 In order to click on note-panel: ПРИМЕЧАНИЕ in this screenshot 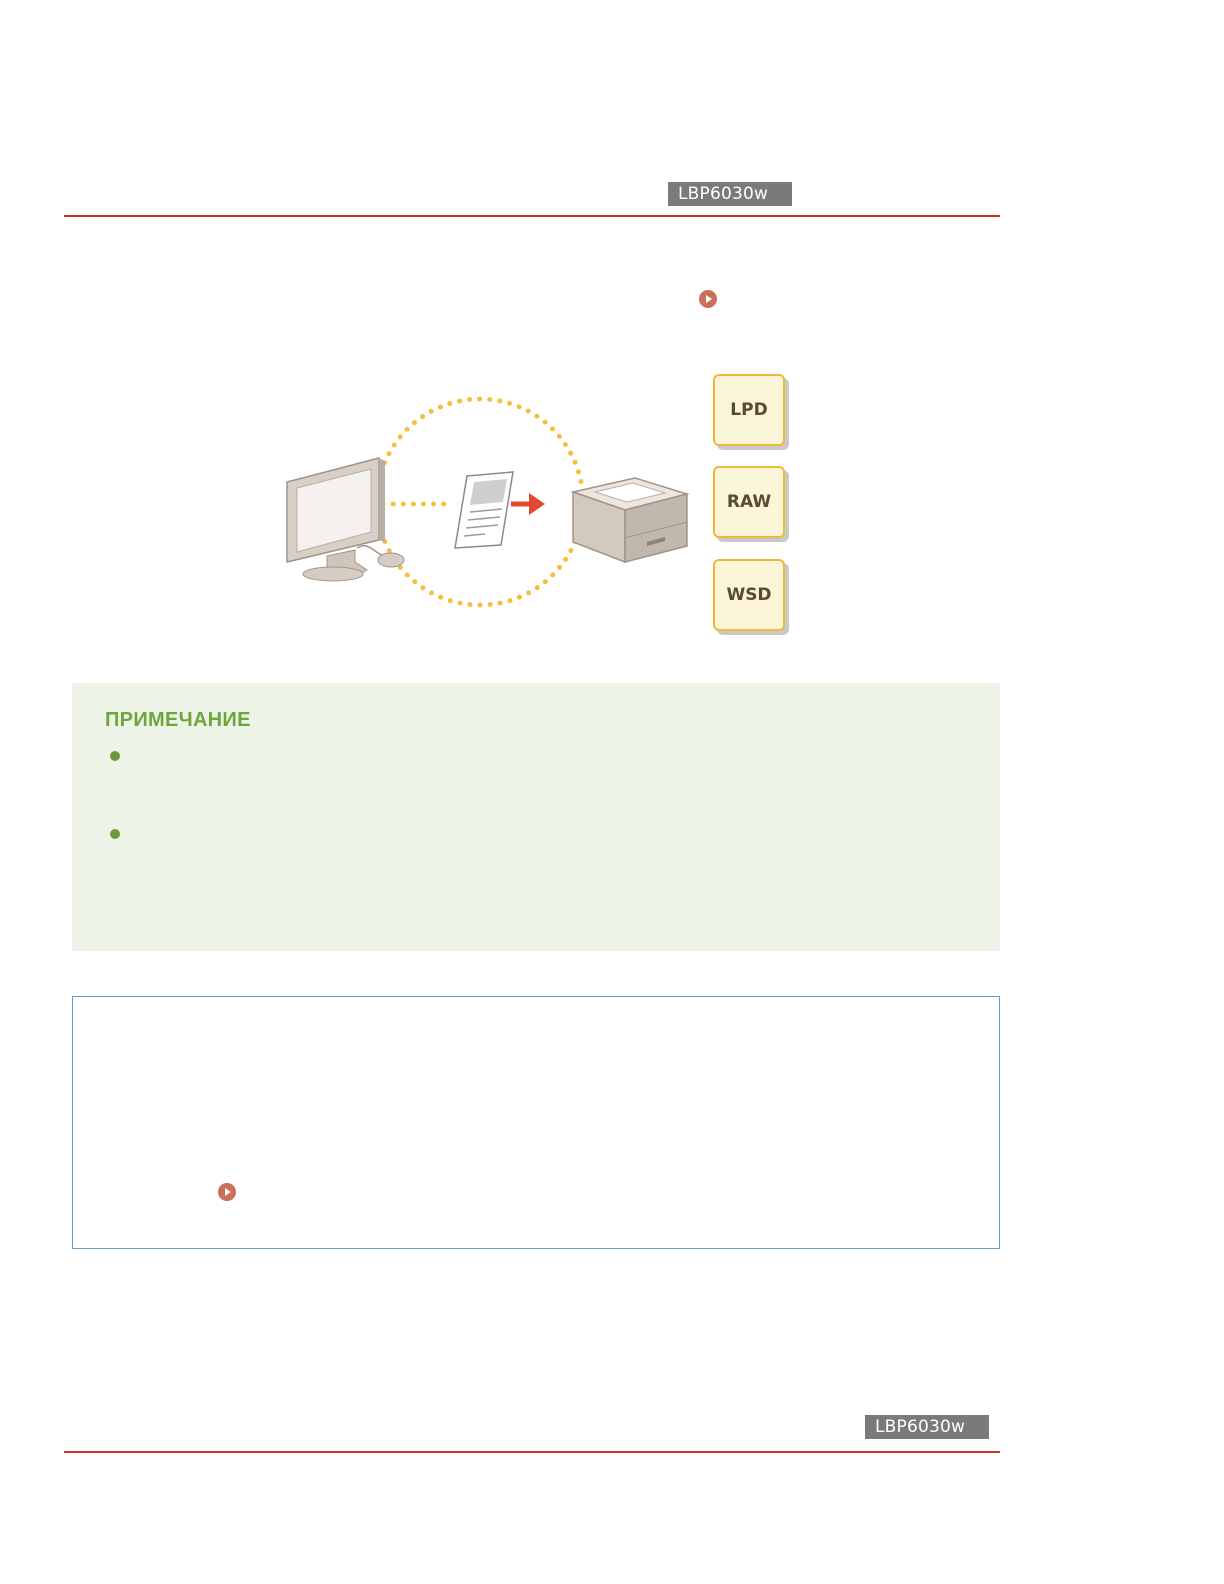, I will do `click(536, 817)`.